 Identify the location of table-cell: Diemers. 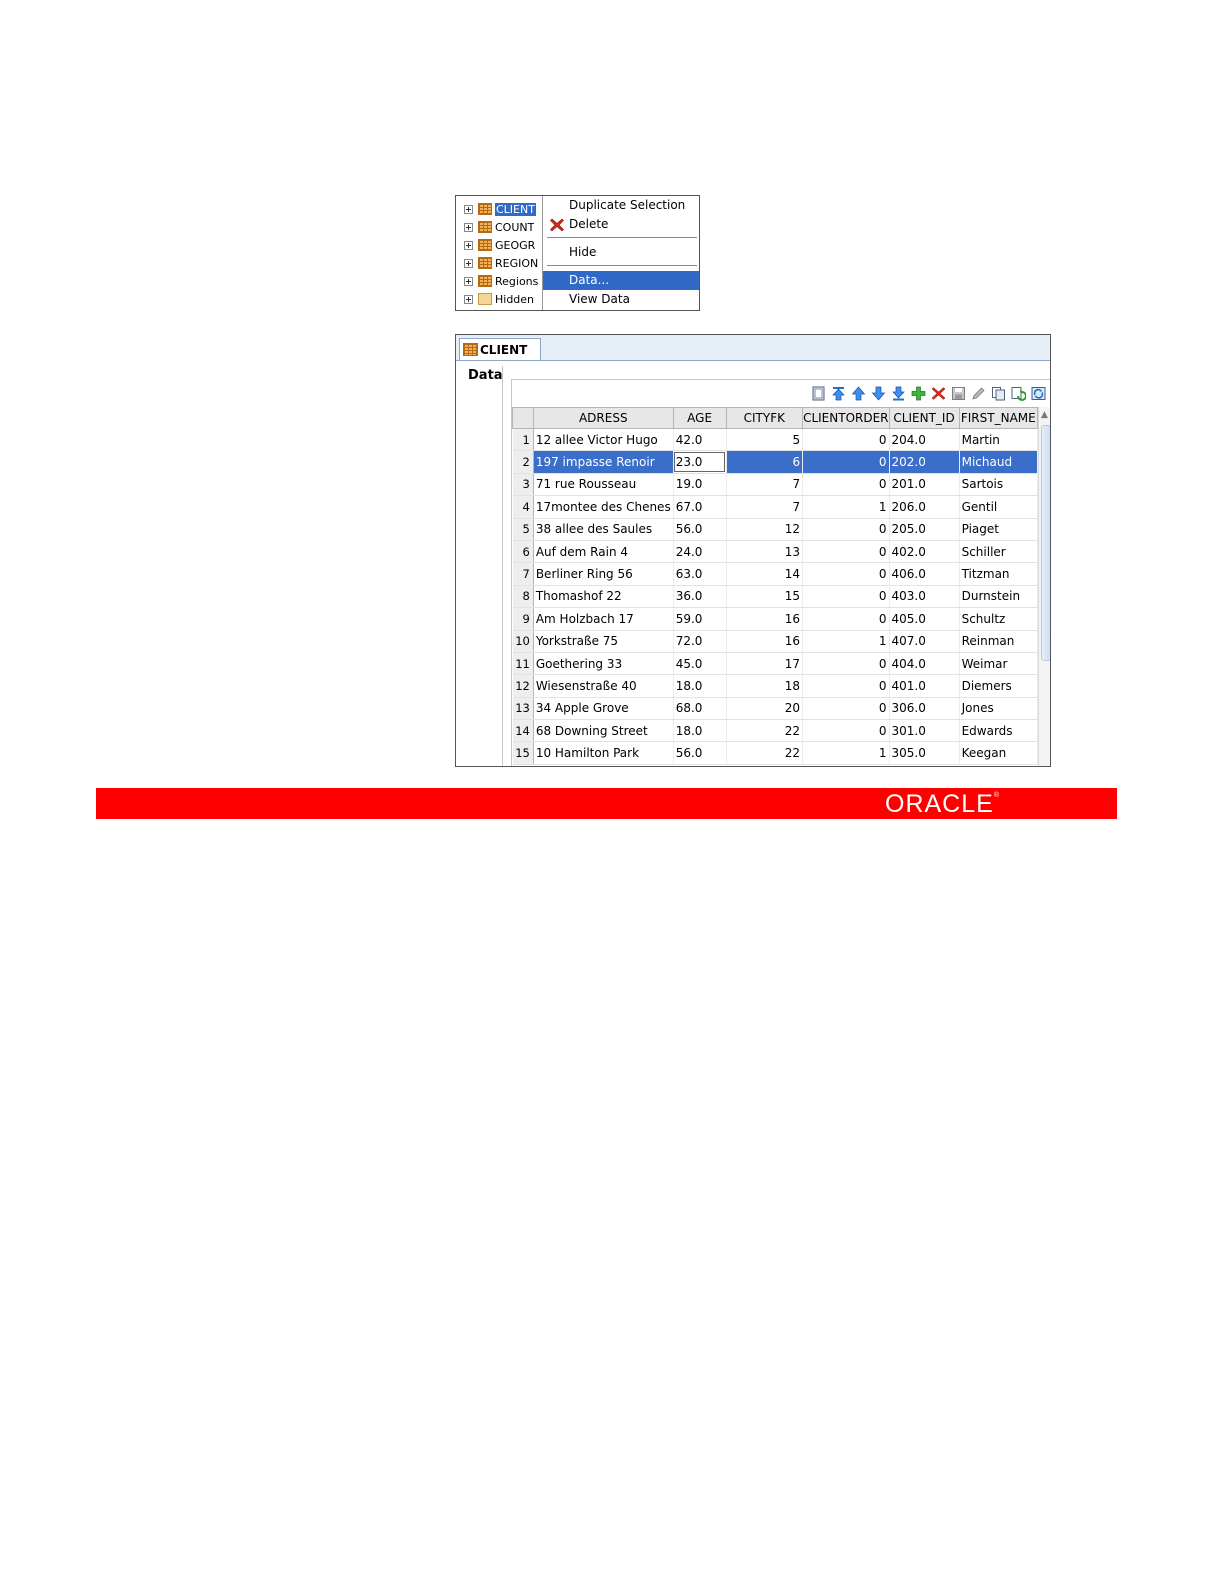
(999, 686).